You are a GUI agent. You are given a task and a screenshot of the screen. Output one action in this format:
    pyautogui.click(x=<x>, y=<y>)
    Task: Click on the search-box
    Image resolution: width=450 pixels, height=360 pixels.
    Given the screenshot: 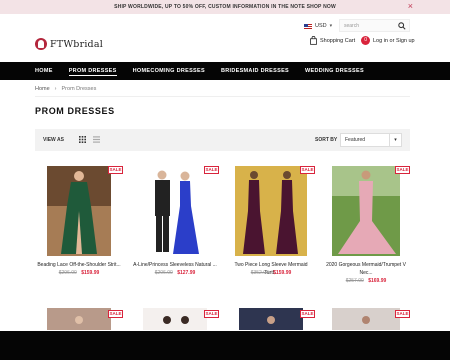 What is the action you would take?
    pyautogui.click(x=374, y=25)
    